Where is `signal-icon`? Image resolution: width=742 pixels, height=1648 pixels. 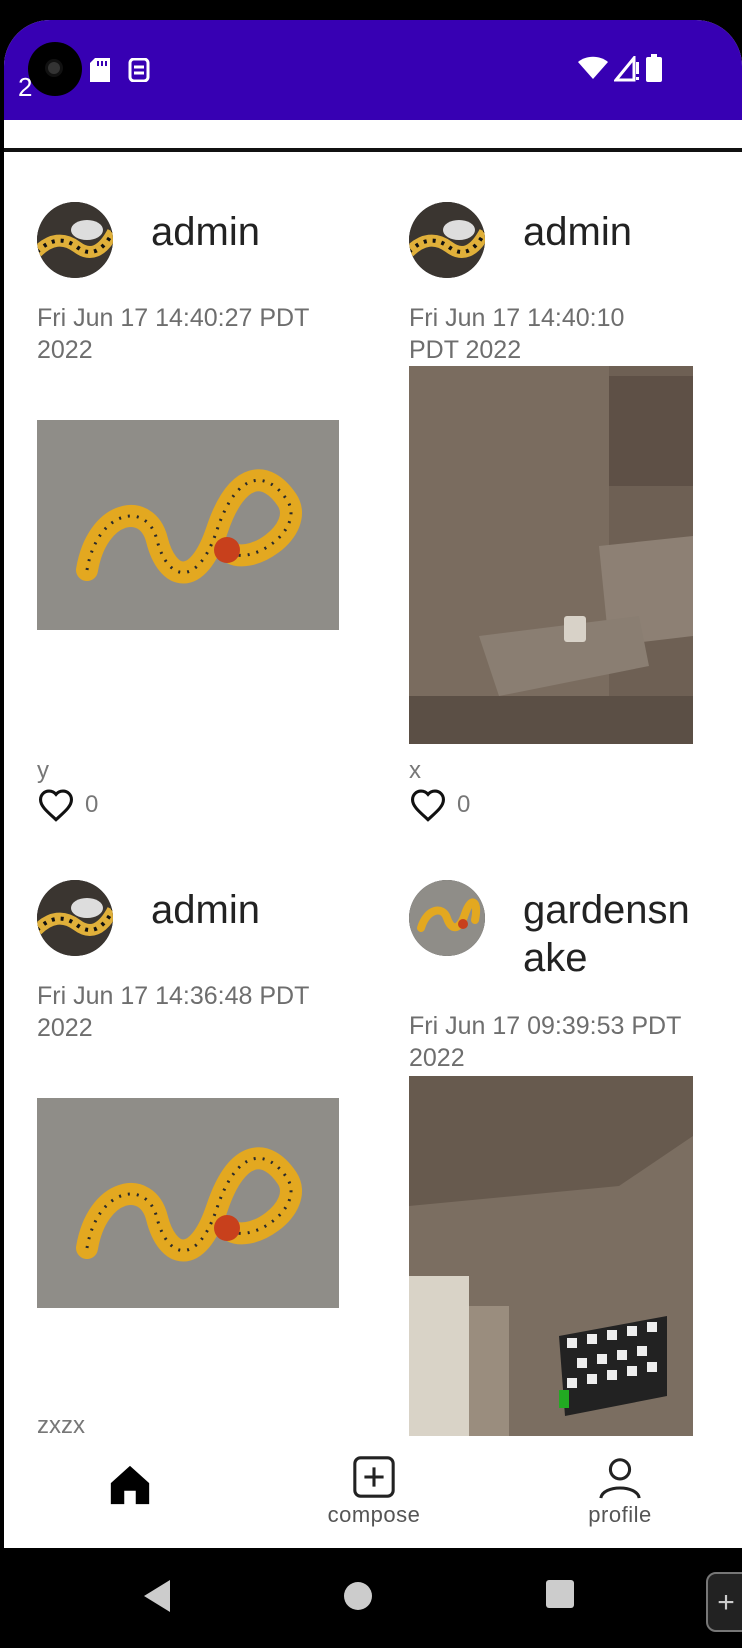 signal-icon is located at coordinates (626, 69).